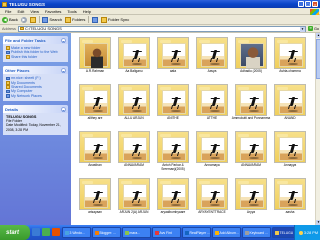 This screenshot has height=240, width=320. Describe the element at coordinates (317, 129) in the screenshot. I see `vertical-scrollbar: ▲ ▼` at that location.